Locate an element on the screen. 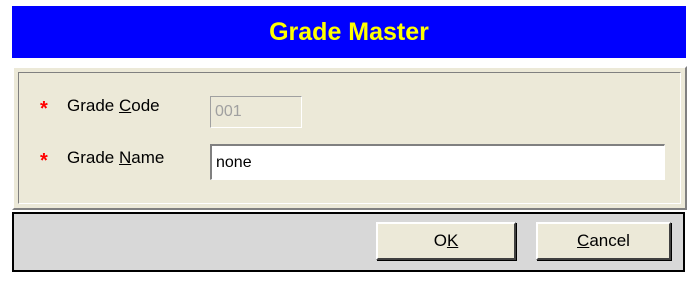 The width and height of the screenshot is (689, 282). dialog-title: Grade Master is located at coordinates (349, 32).